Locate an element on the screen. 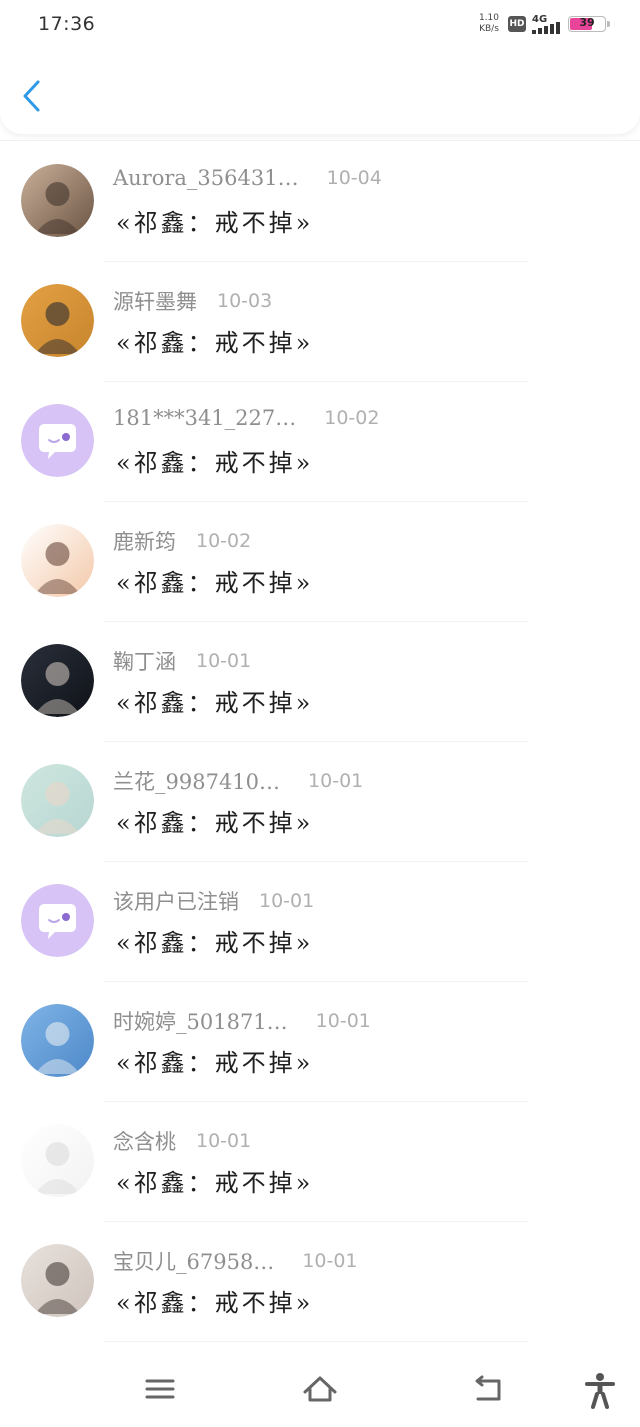 The width and height of the screenshot is (640, 1427). item-meta: 源轩墨舞 10-03 is located at coordinates (192, 301).